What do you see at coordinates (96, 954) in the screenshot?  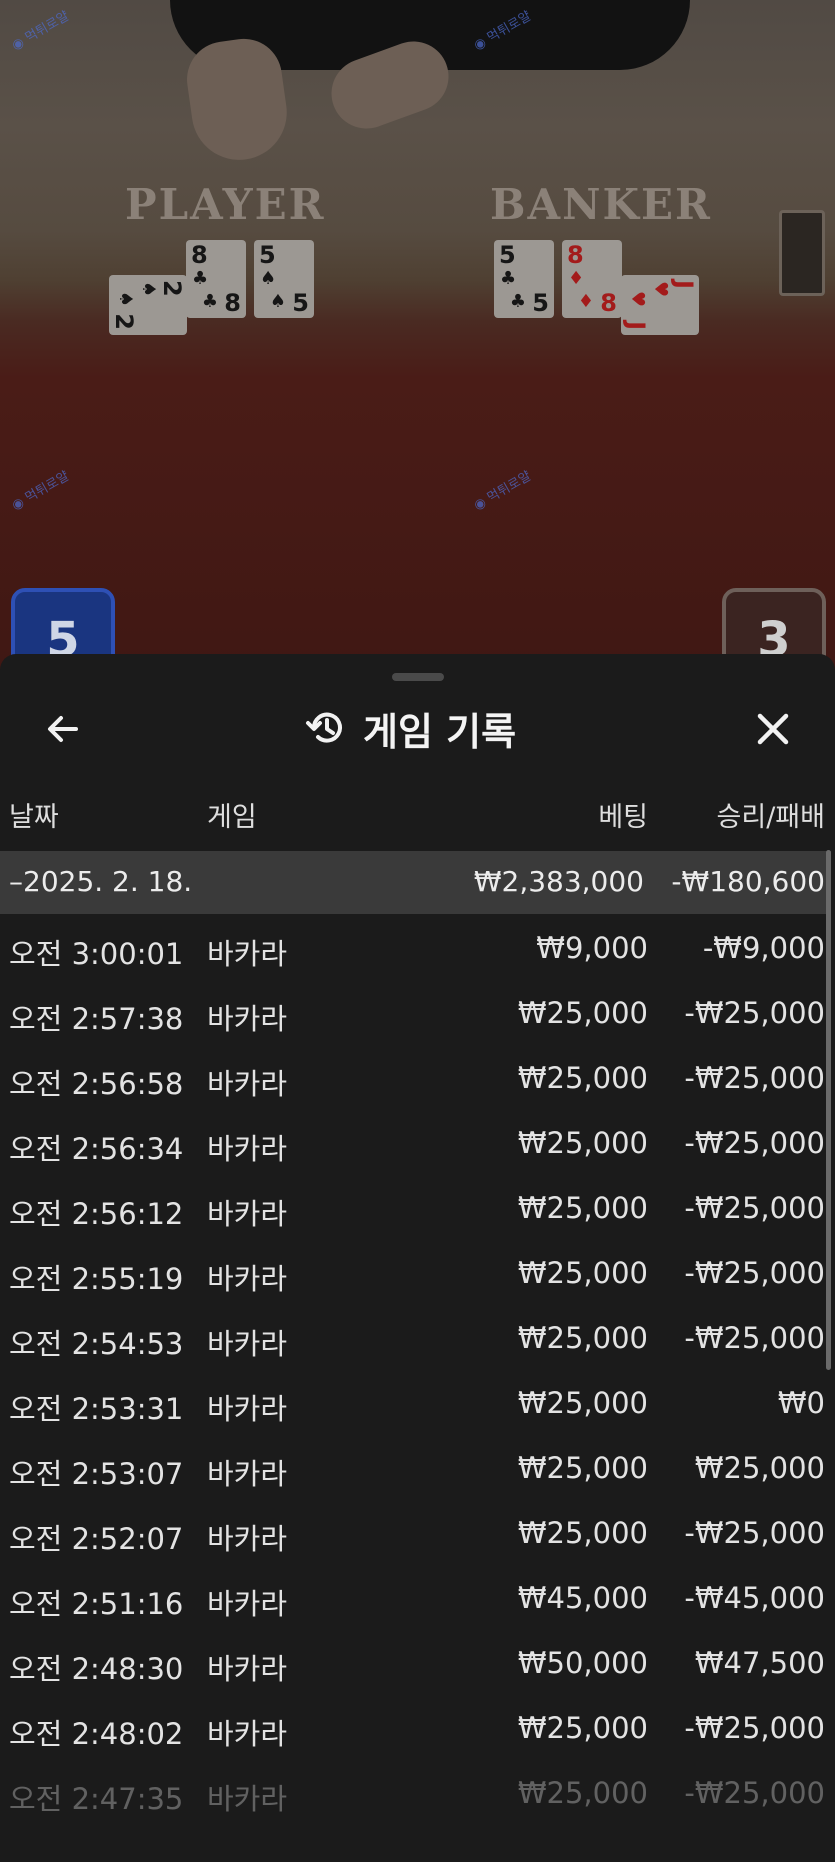 I see `row-time: 오전 3:00:01` at bounding box center [96, 954].